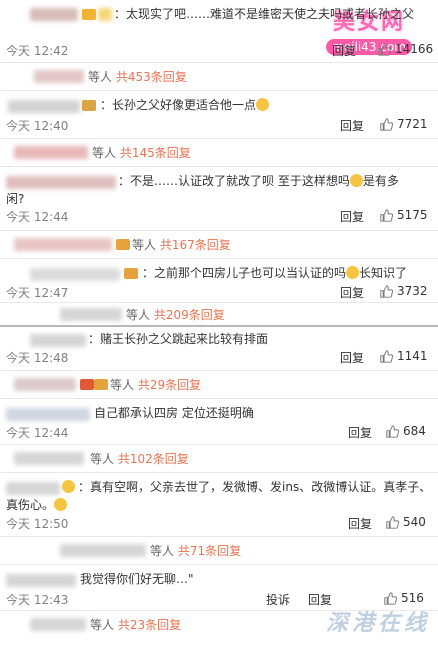 The image size is (438, 647). What do you see at coordinates (219, 76) in the screenshot?
I see `more-replies-row: 等人 共453条回复` at bounding box center [219, 76].